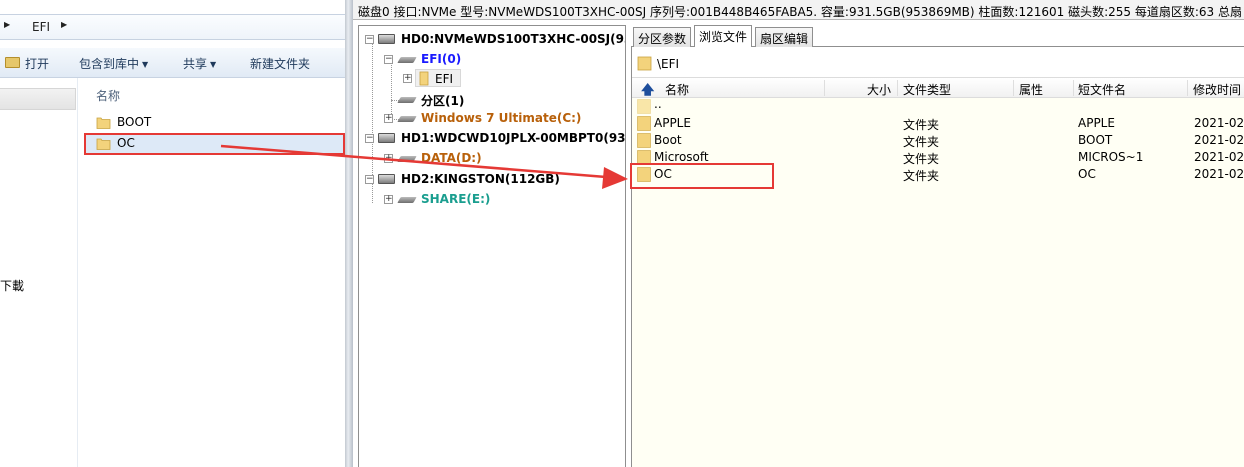  I want to click on share-button: 共享 ▼, so click(199, 63).